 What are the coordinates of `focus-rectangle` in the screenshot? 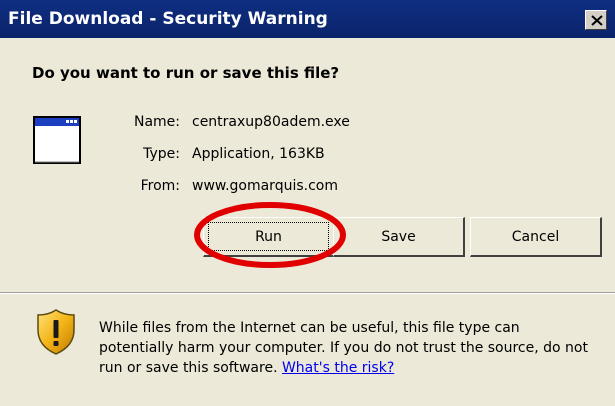 It's located at (268, 236).